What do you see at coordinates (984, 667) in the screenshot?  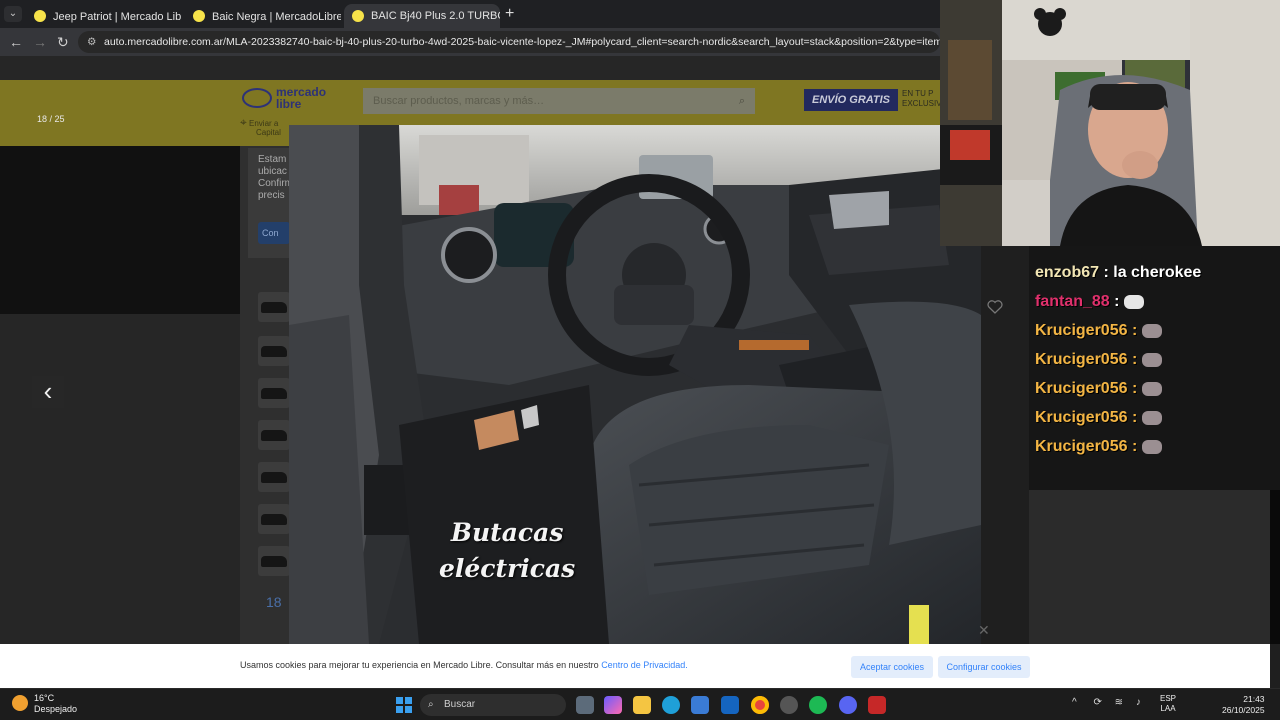 I see `configure-cookies-button: Configurar cookies` at bounding box center [984, 667].